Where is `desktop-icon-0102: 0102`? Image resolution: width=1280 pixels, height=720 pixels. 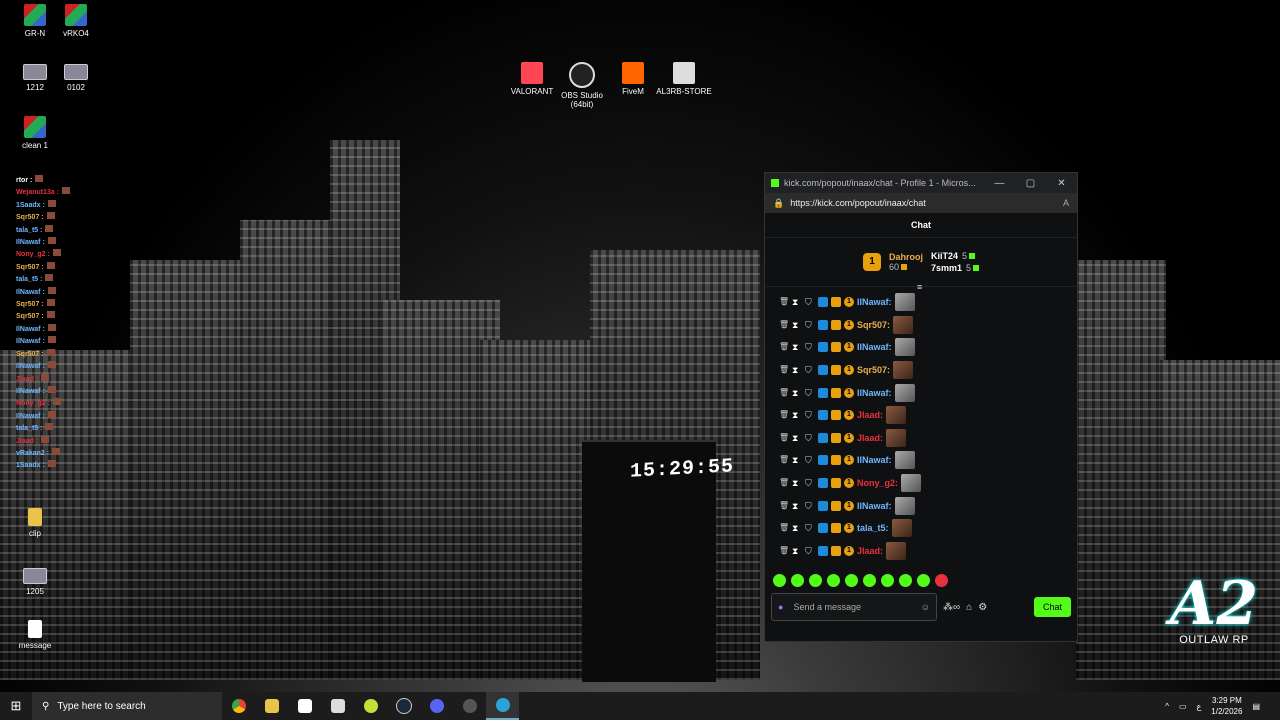
desktop-icon-0102: 0102 is located at coordinates (76, 76).